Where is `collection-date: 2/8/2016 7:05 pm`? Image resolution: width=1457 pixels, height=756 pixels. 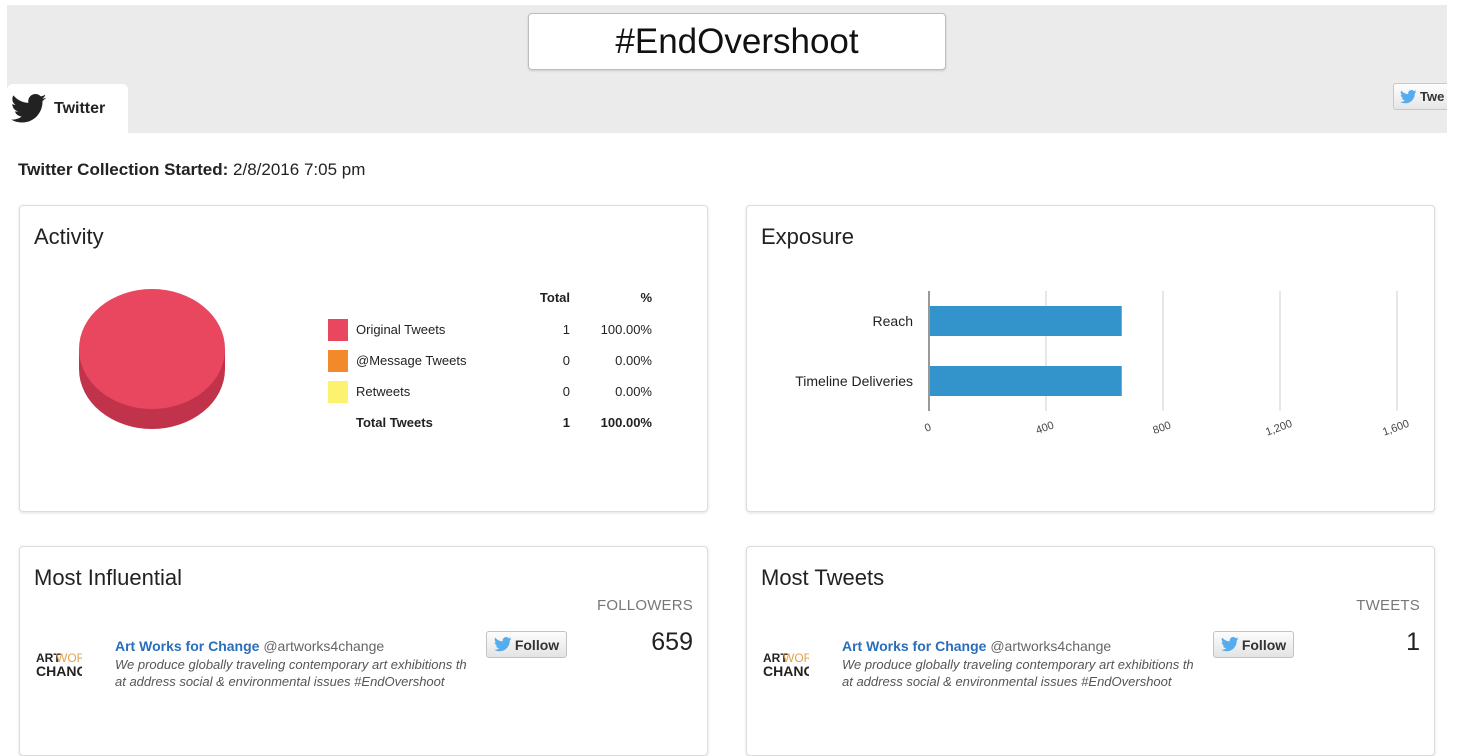 collection-date: 2/8/2016 7:05 pm is located at coordinates (299, 169).